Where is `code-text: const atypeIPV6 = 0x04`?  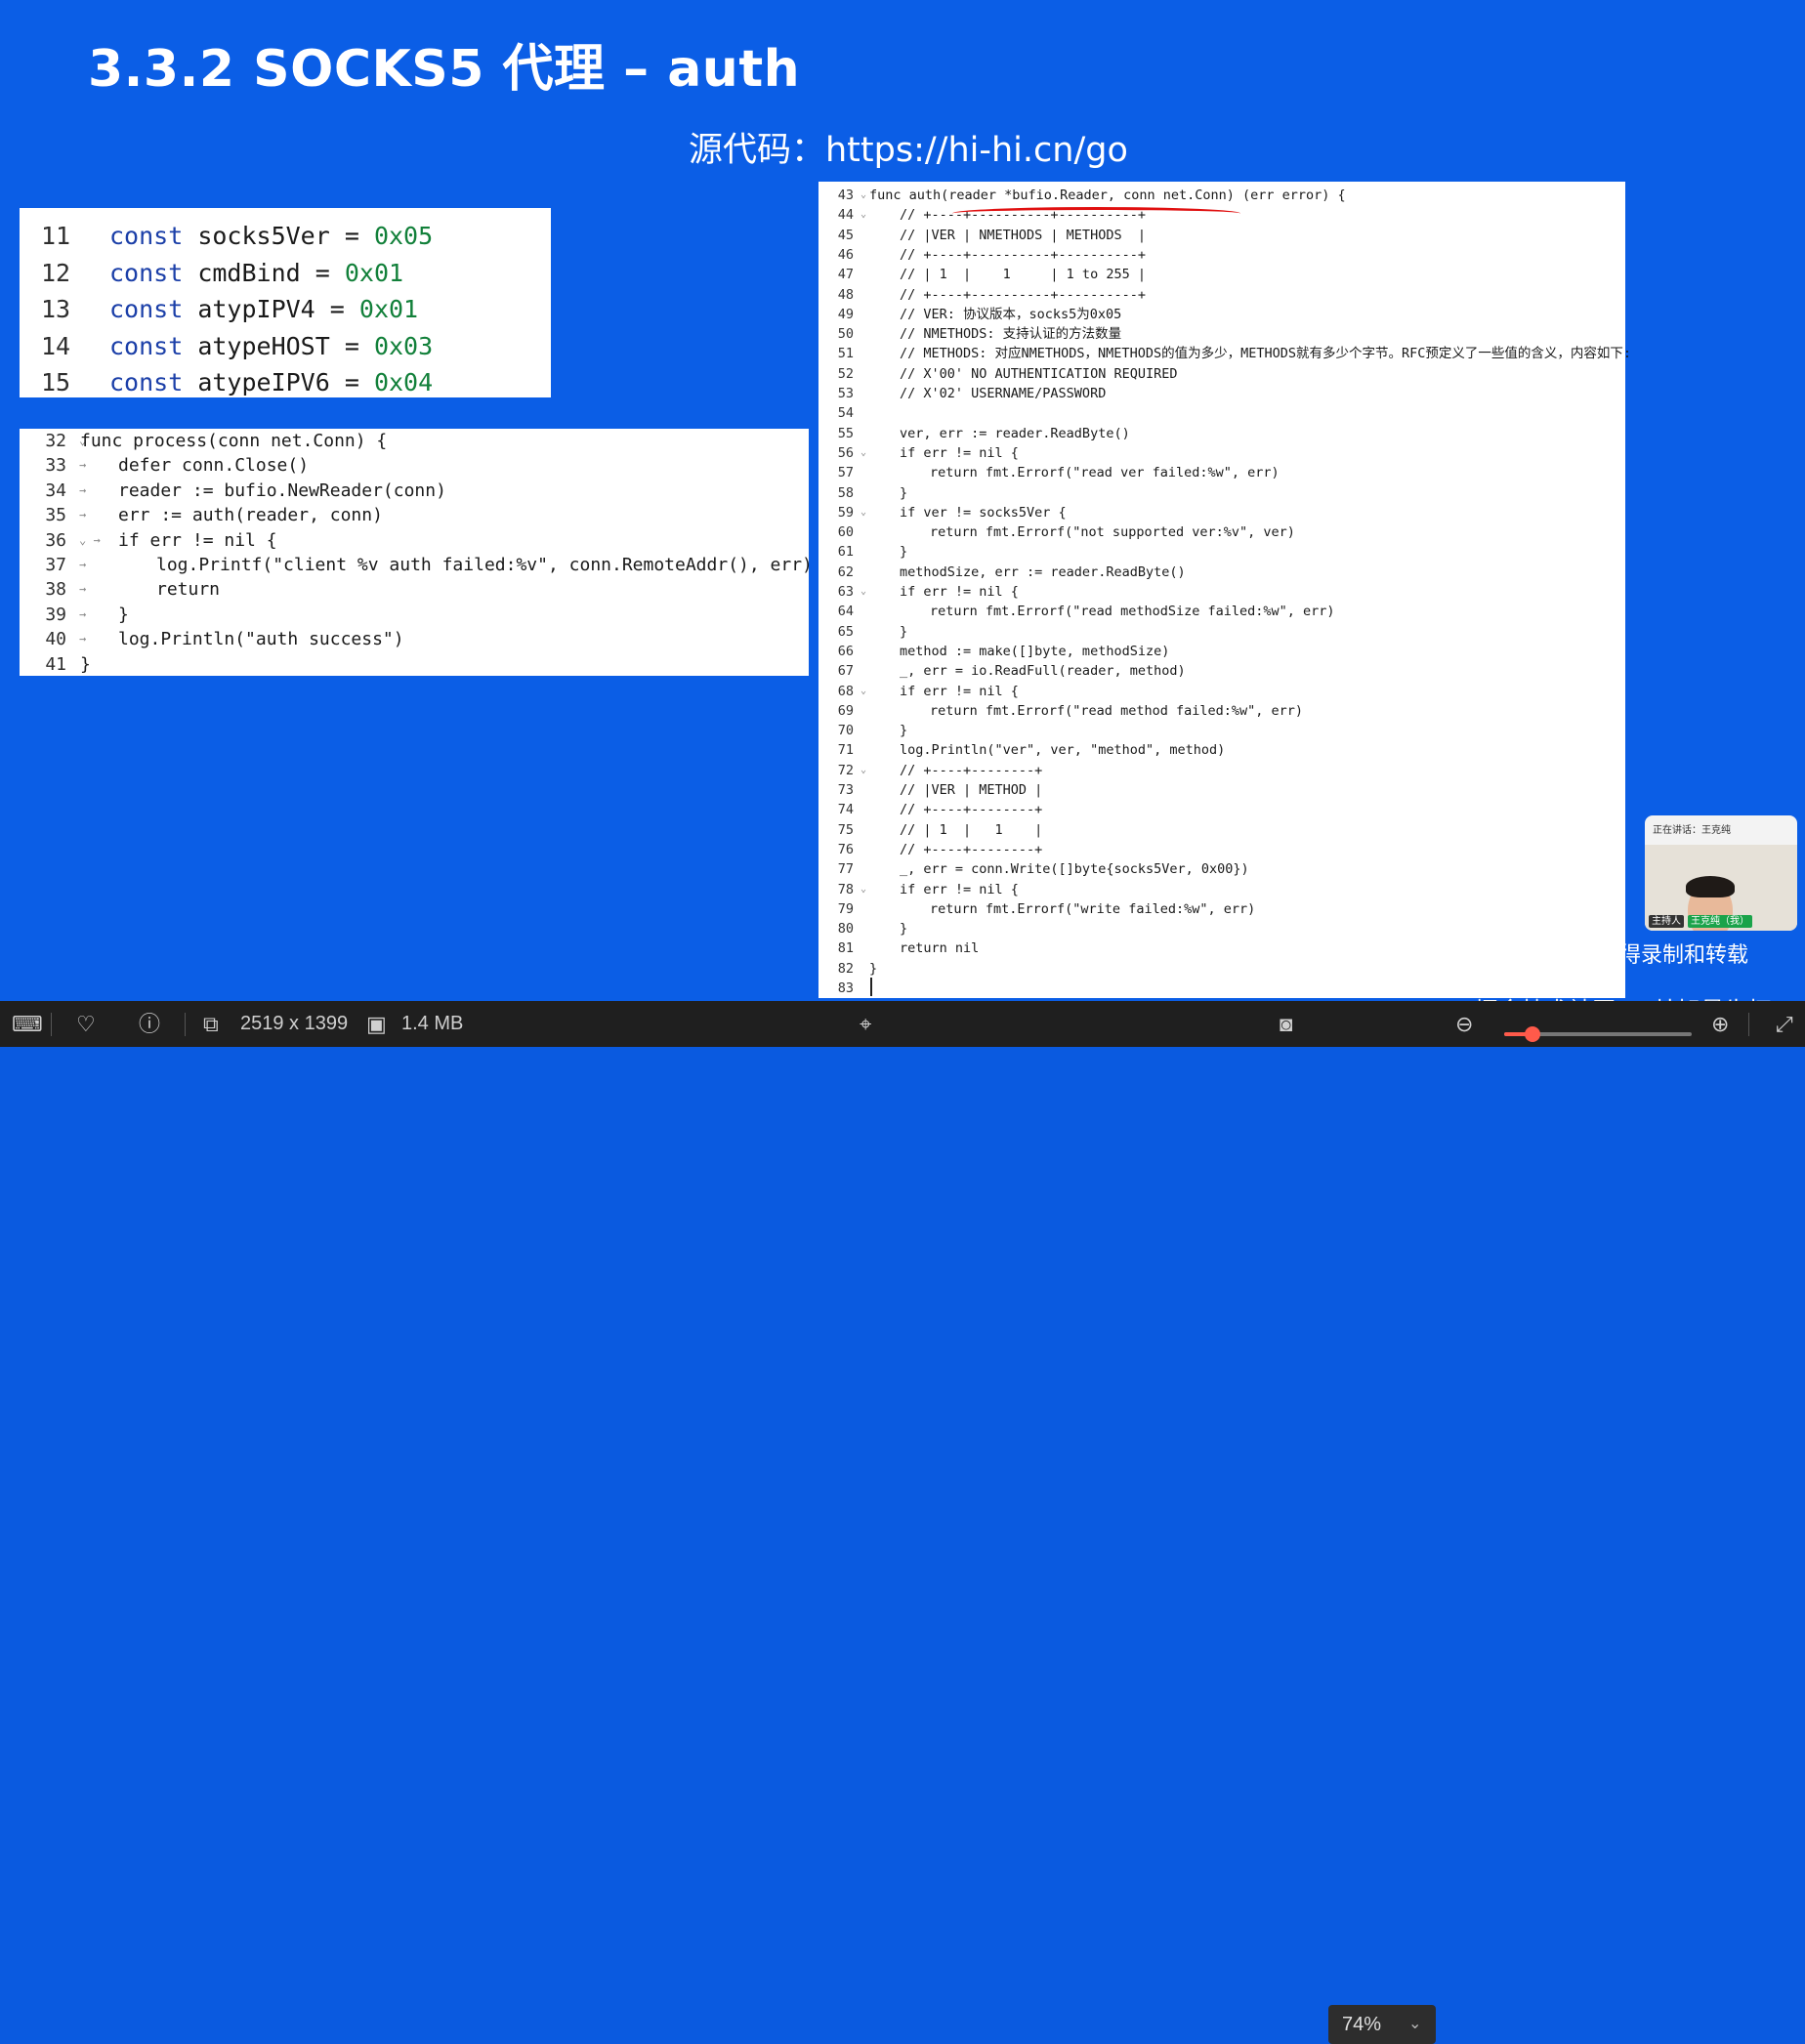 code-text: const atypeIPV6 = 0x04 is located at coordinates (271, 382).